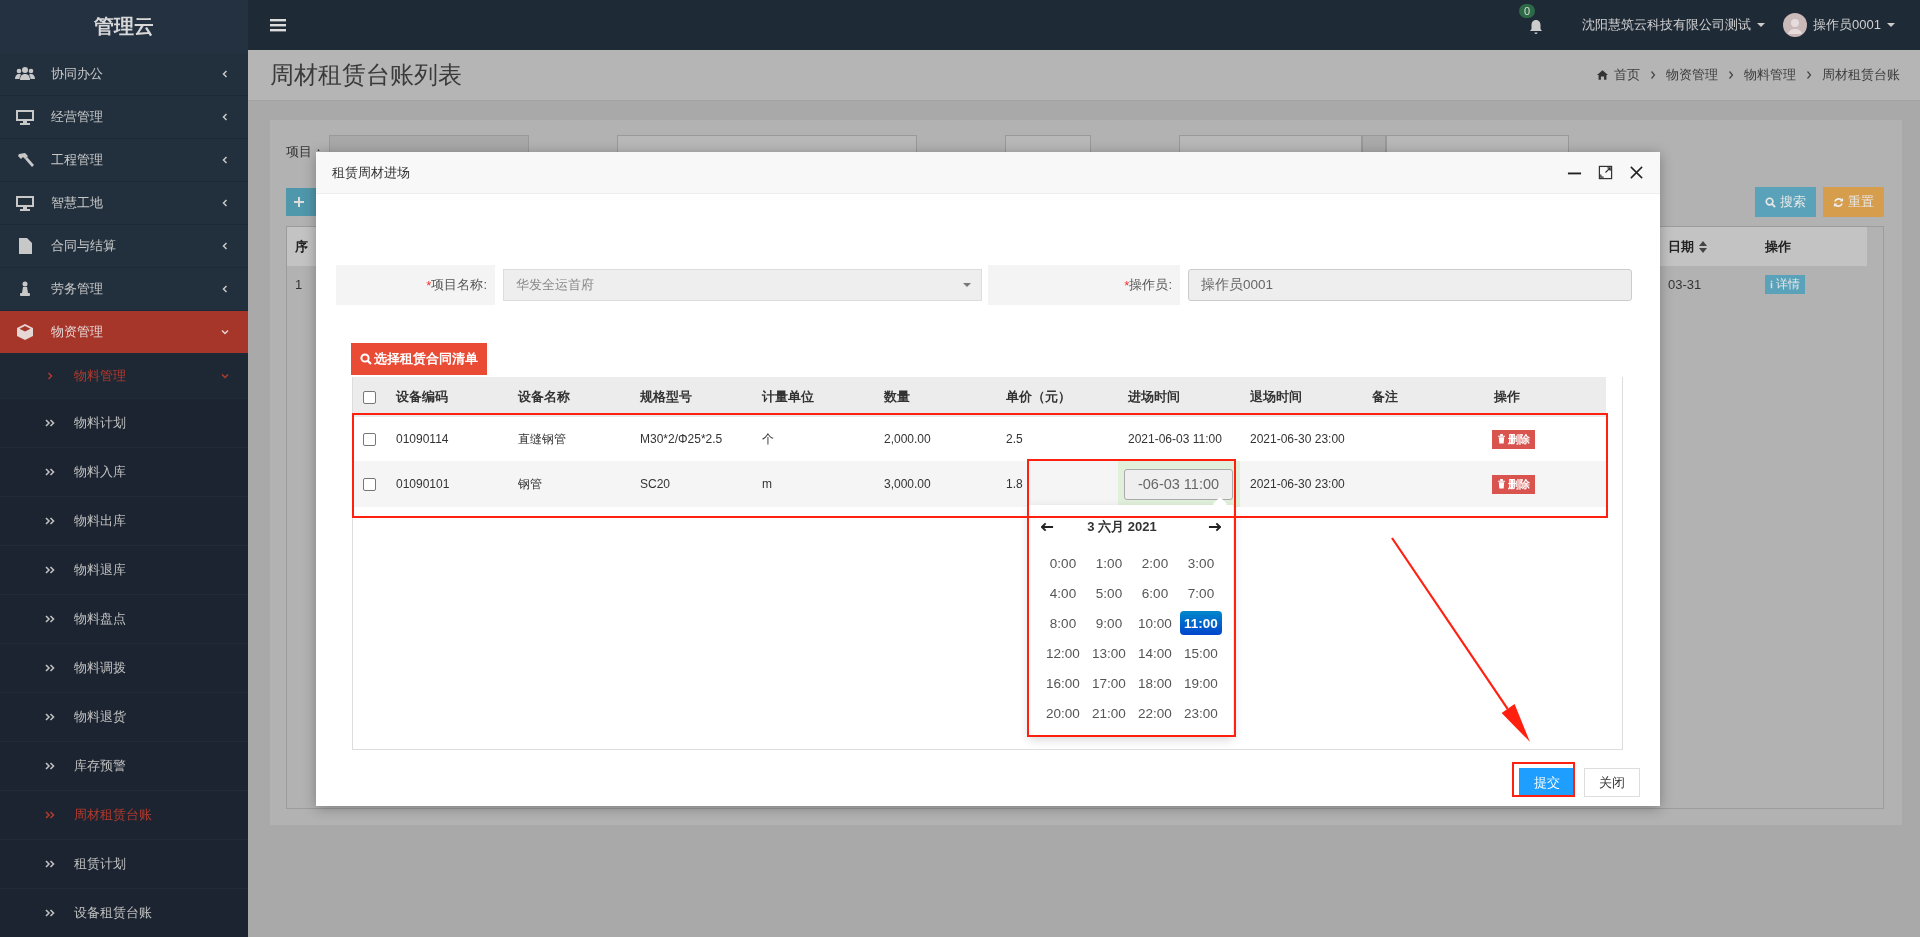 This screenshot has height=937, width=1920. I want to click on table-cell-text: 01090101, so click(423, 484).